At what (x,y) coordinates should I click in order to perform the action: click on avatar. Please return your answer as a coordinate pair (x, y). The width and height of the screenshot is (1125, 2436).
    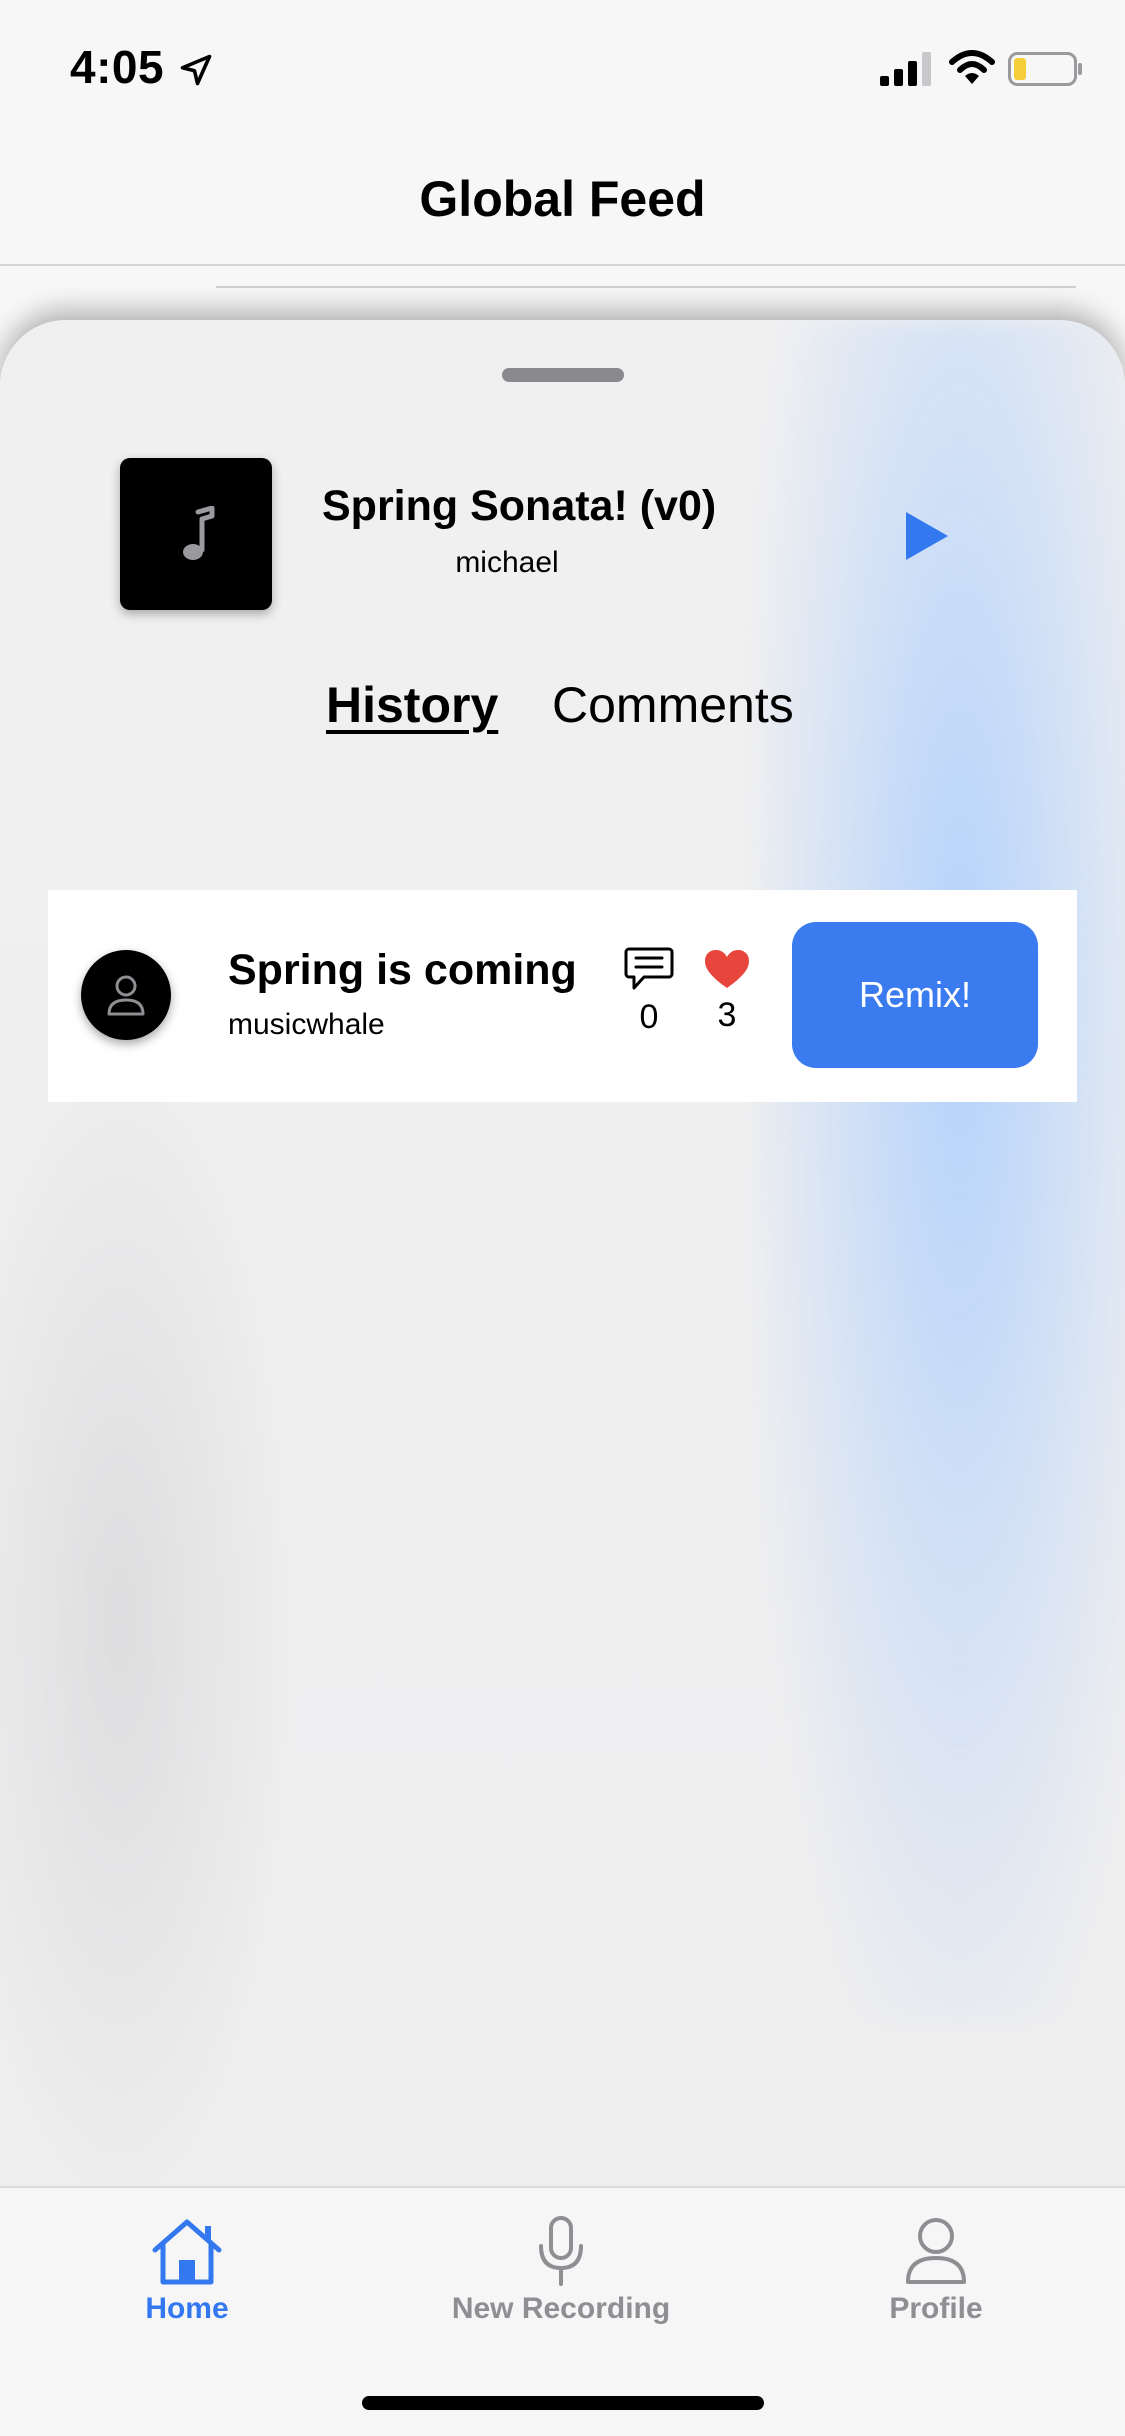
    Looking at the image, I should click on (126, 995).